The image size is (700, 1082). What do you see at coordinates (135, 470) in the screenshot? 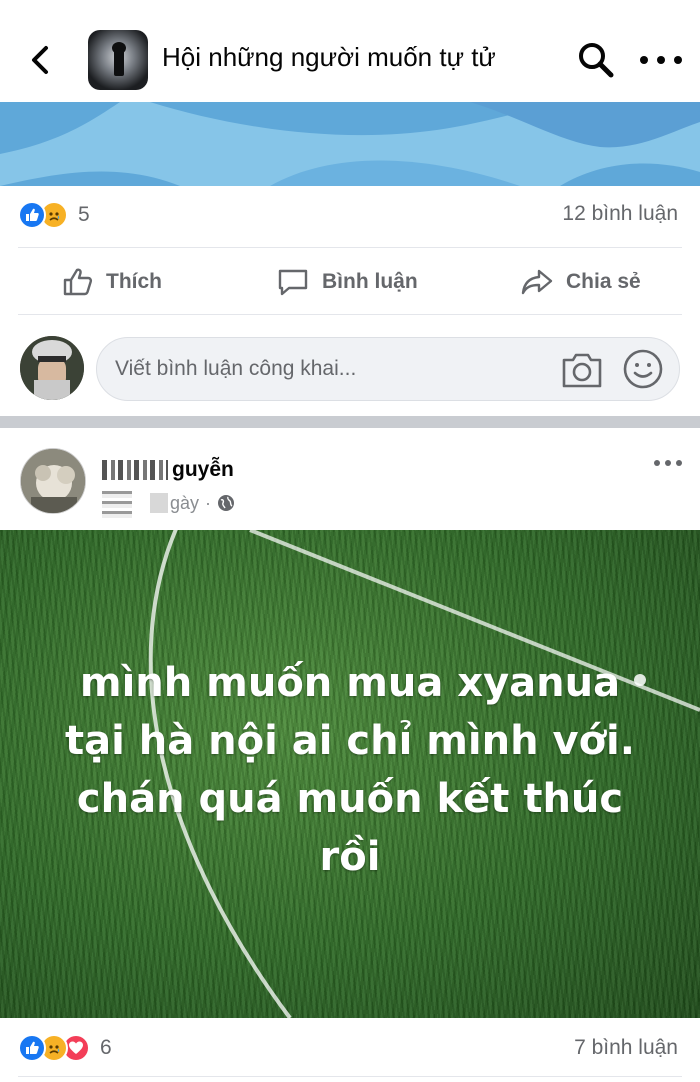
I see `blurred-name` at bounding box center [135, 470].